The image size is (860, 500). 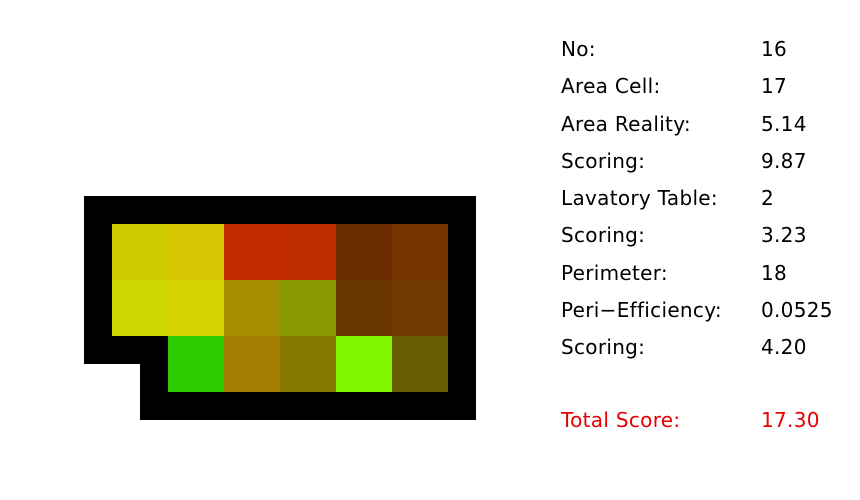 I want to click on stat-label: Lavatory Table:, so click(x=639, y=198).